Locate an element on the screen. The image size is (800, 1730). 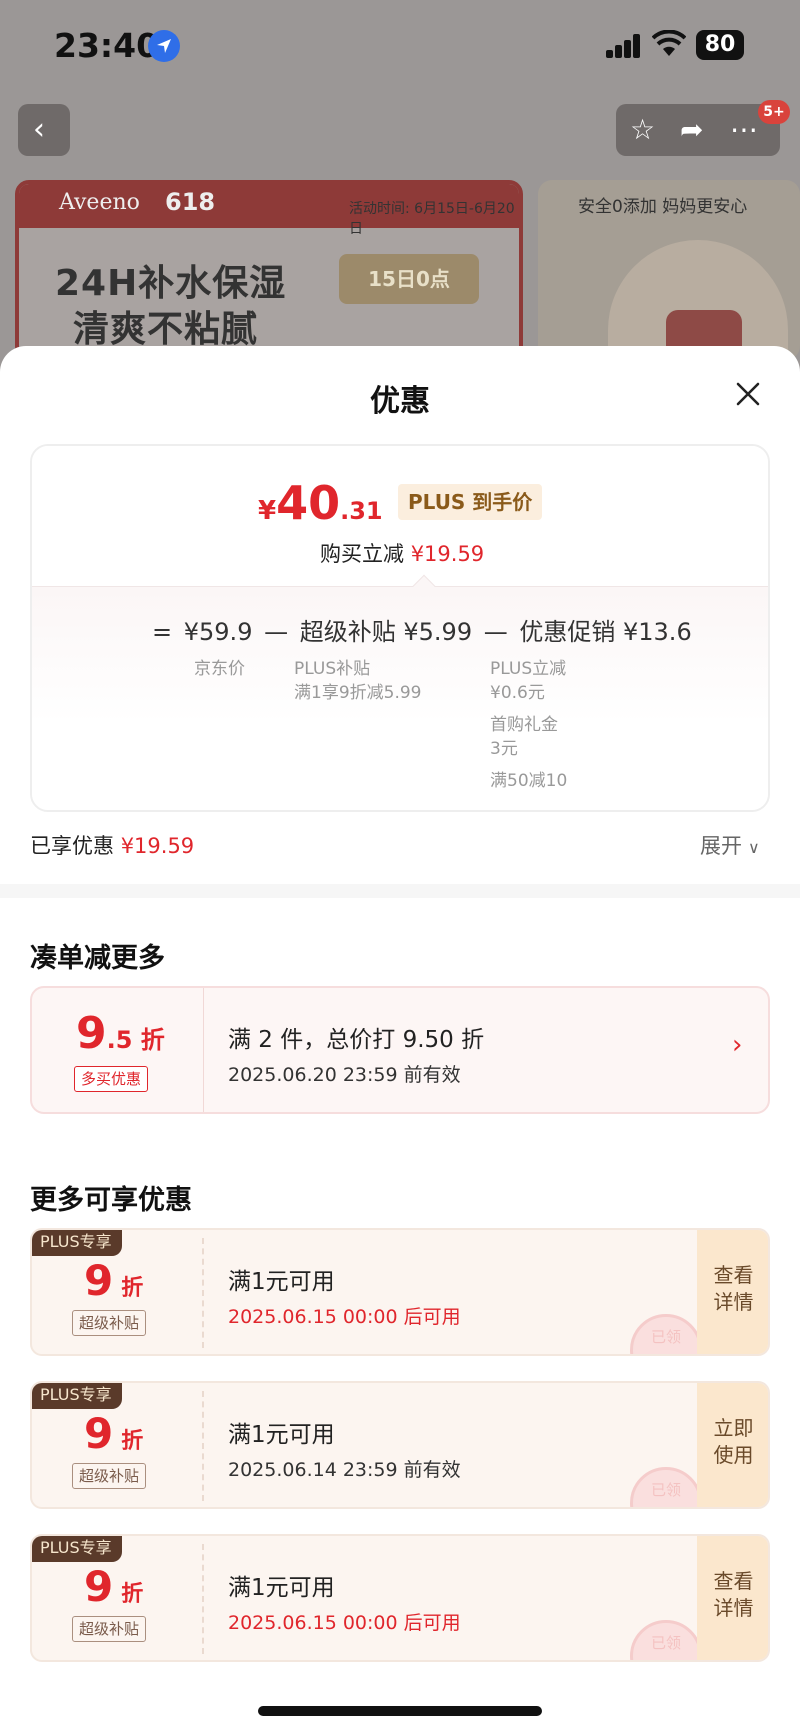
cellular-signal-icon is located at coordinates (624, 46).